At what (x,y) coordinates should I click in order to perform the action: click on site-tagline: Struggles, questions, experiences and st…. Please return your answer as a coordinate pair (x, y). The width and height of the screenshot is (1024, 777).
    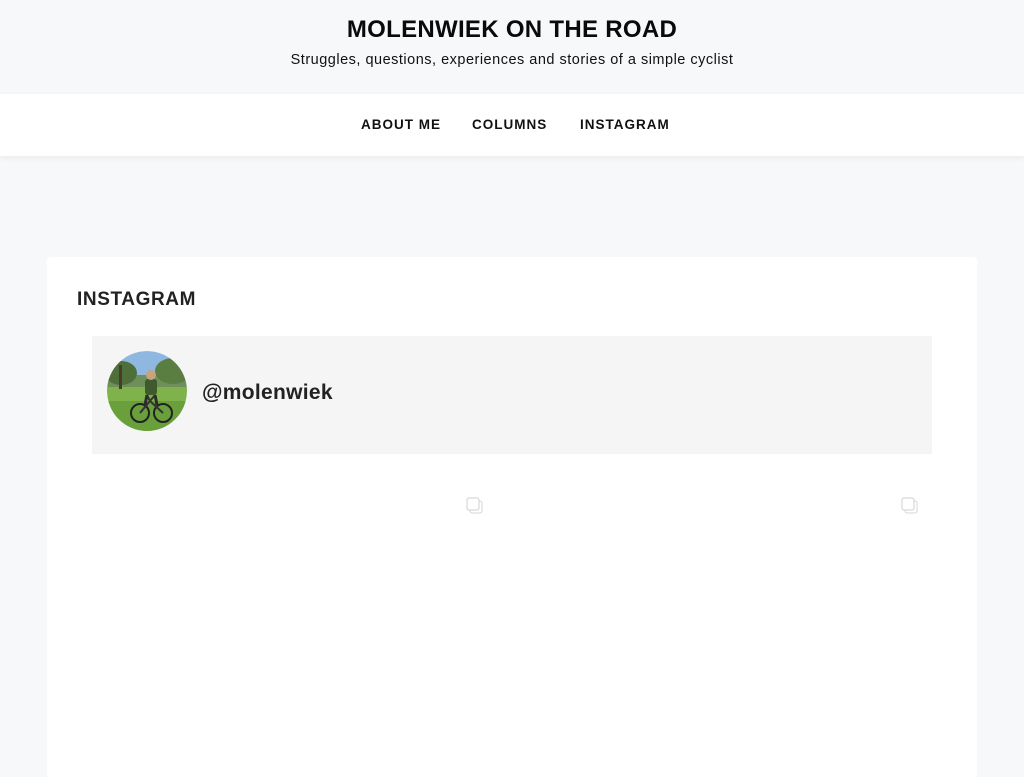
    Looking at the image, I should click on (512, 60).